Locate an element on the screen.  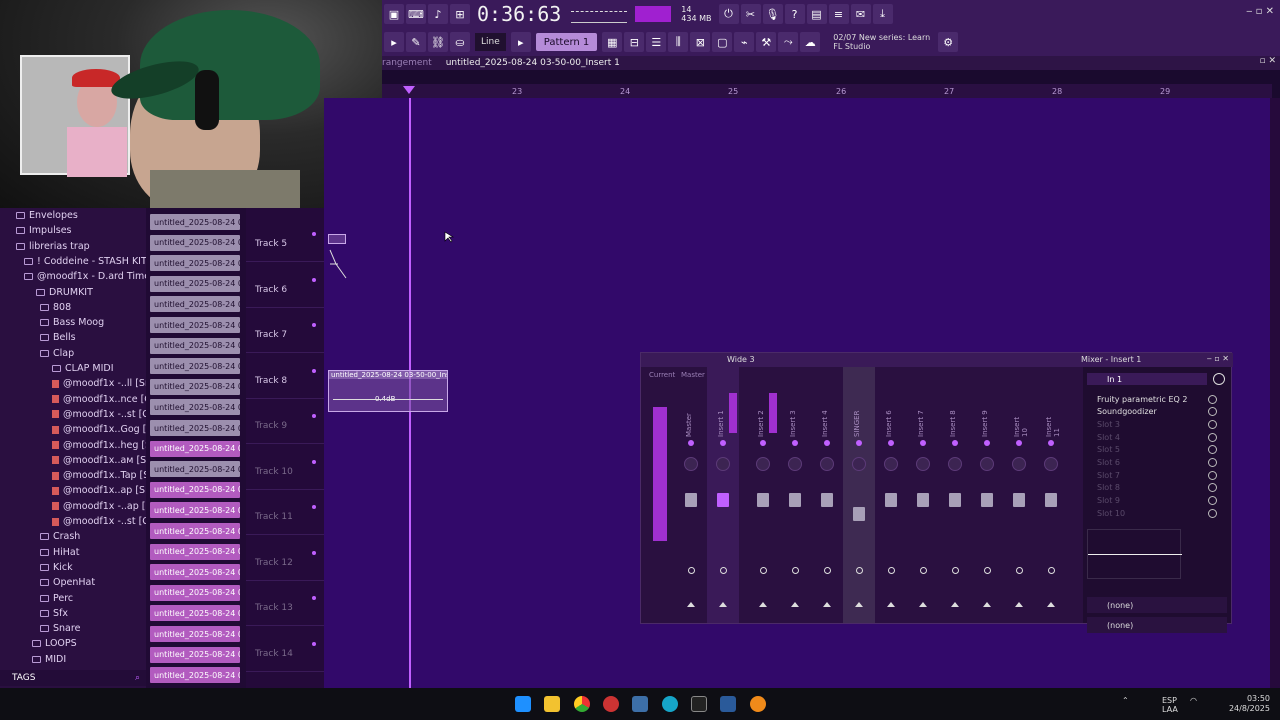
mixer-strip: Insert 3 is located at coordinates (795, 495).